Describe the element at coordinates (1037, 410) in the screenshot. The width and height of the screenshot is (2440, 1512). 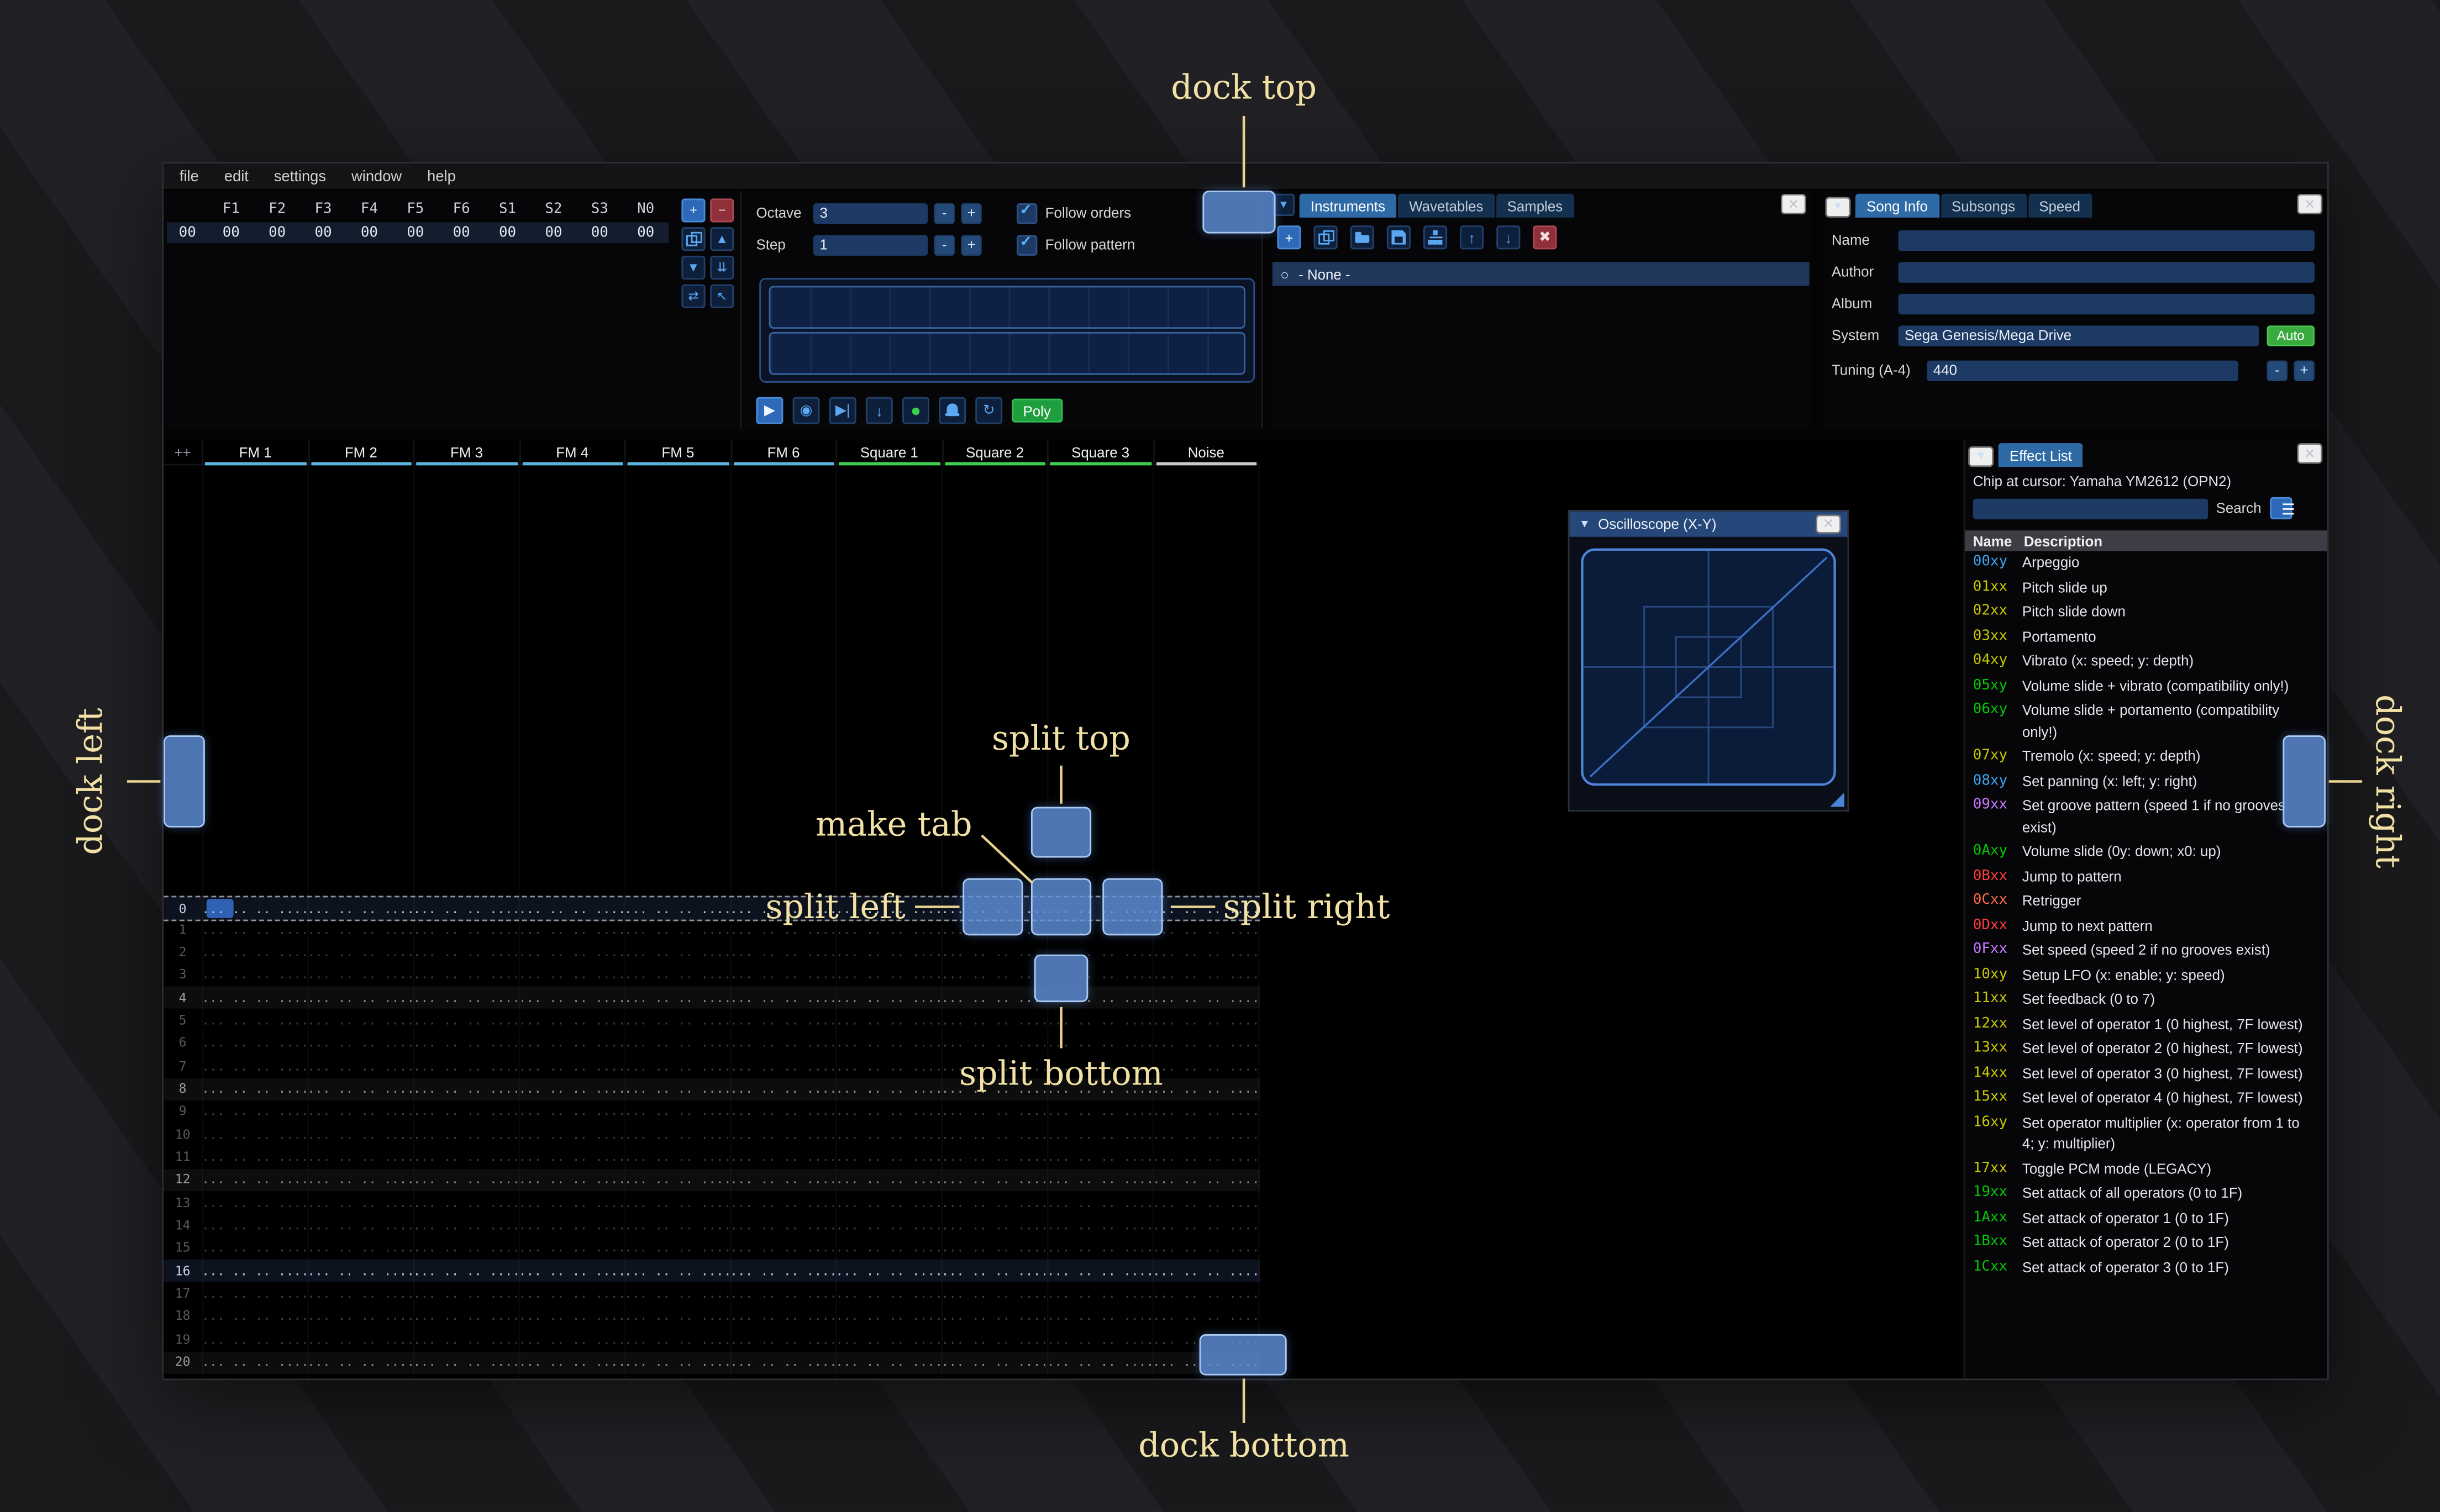
I see `poly-mode-button: Poly` at that location.